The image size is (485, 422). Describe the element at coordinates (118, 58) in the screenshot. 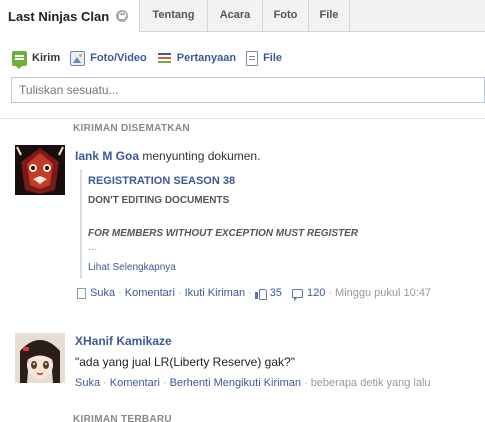

I see `photo-label: Foto/Video` at that location.